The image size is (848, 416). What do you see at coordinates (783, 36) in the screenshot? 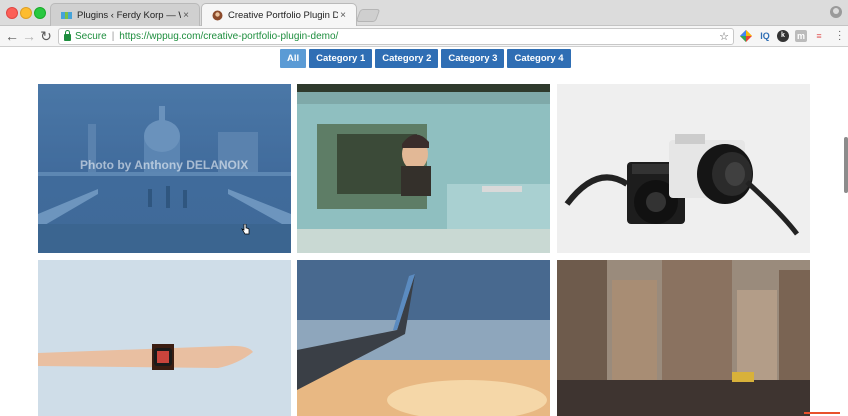
I see `dark-circle-icon: k` at bounding box center [783, 36].